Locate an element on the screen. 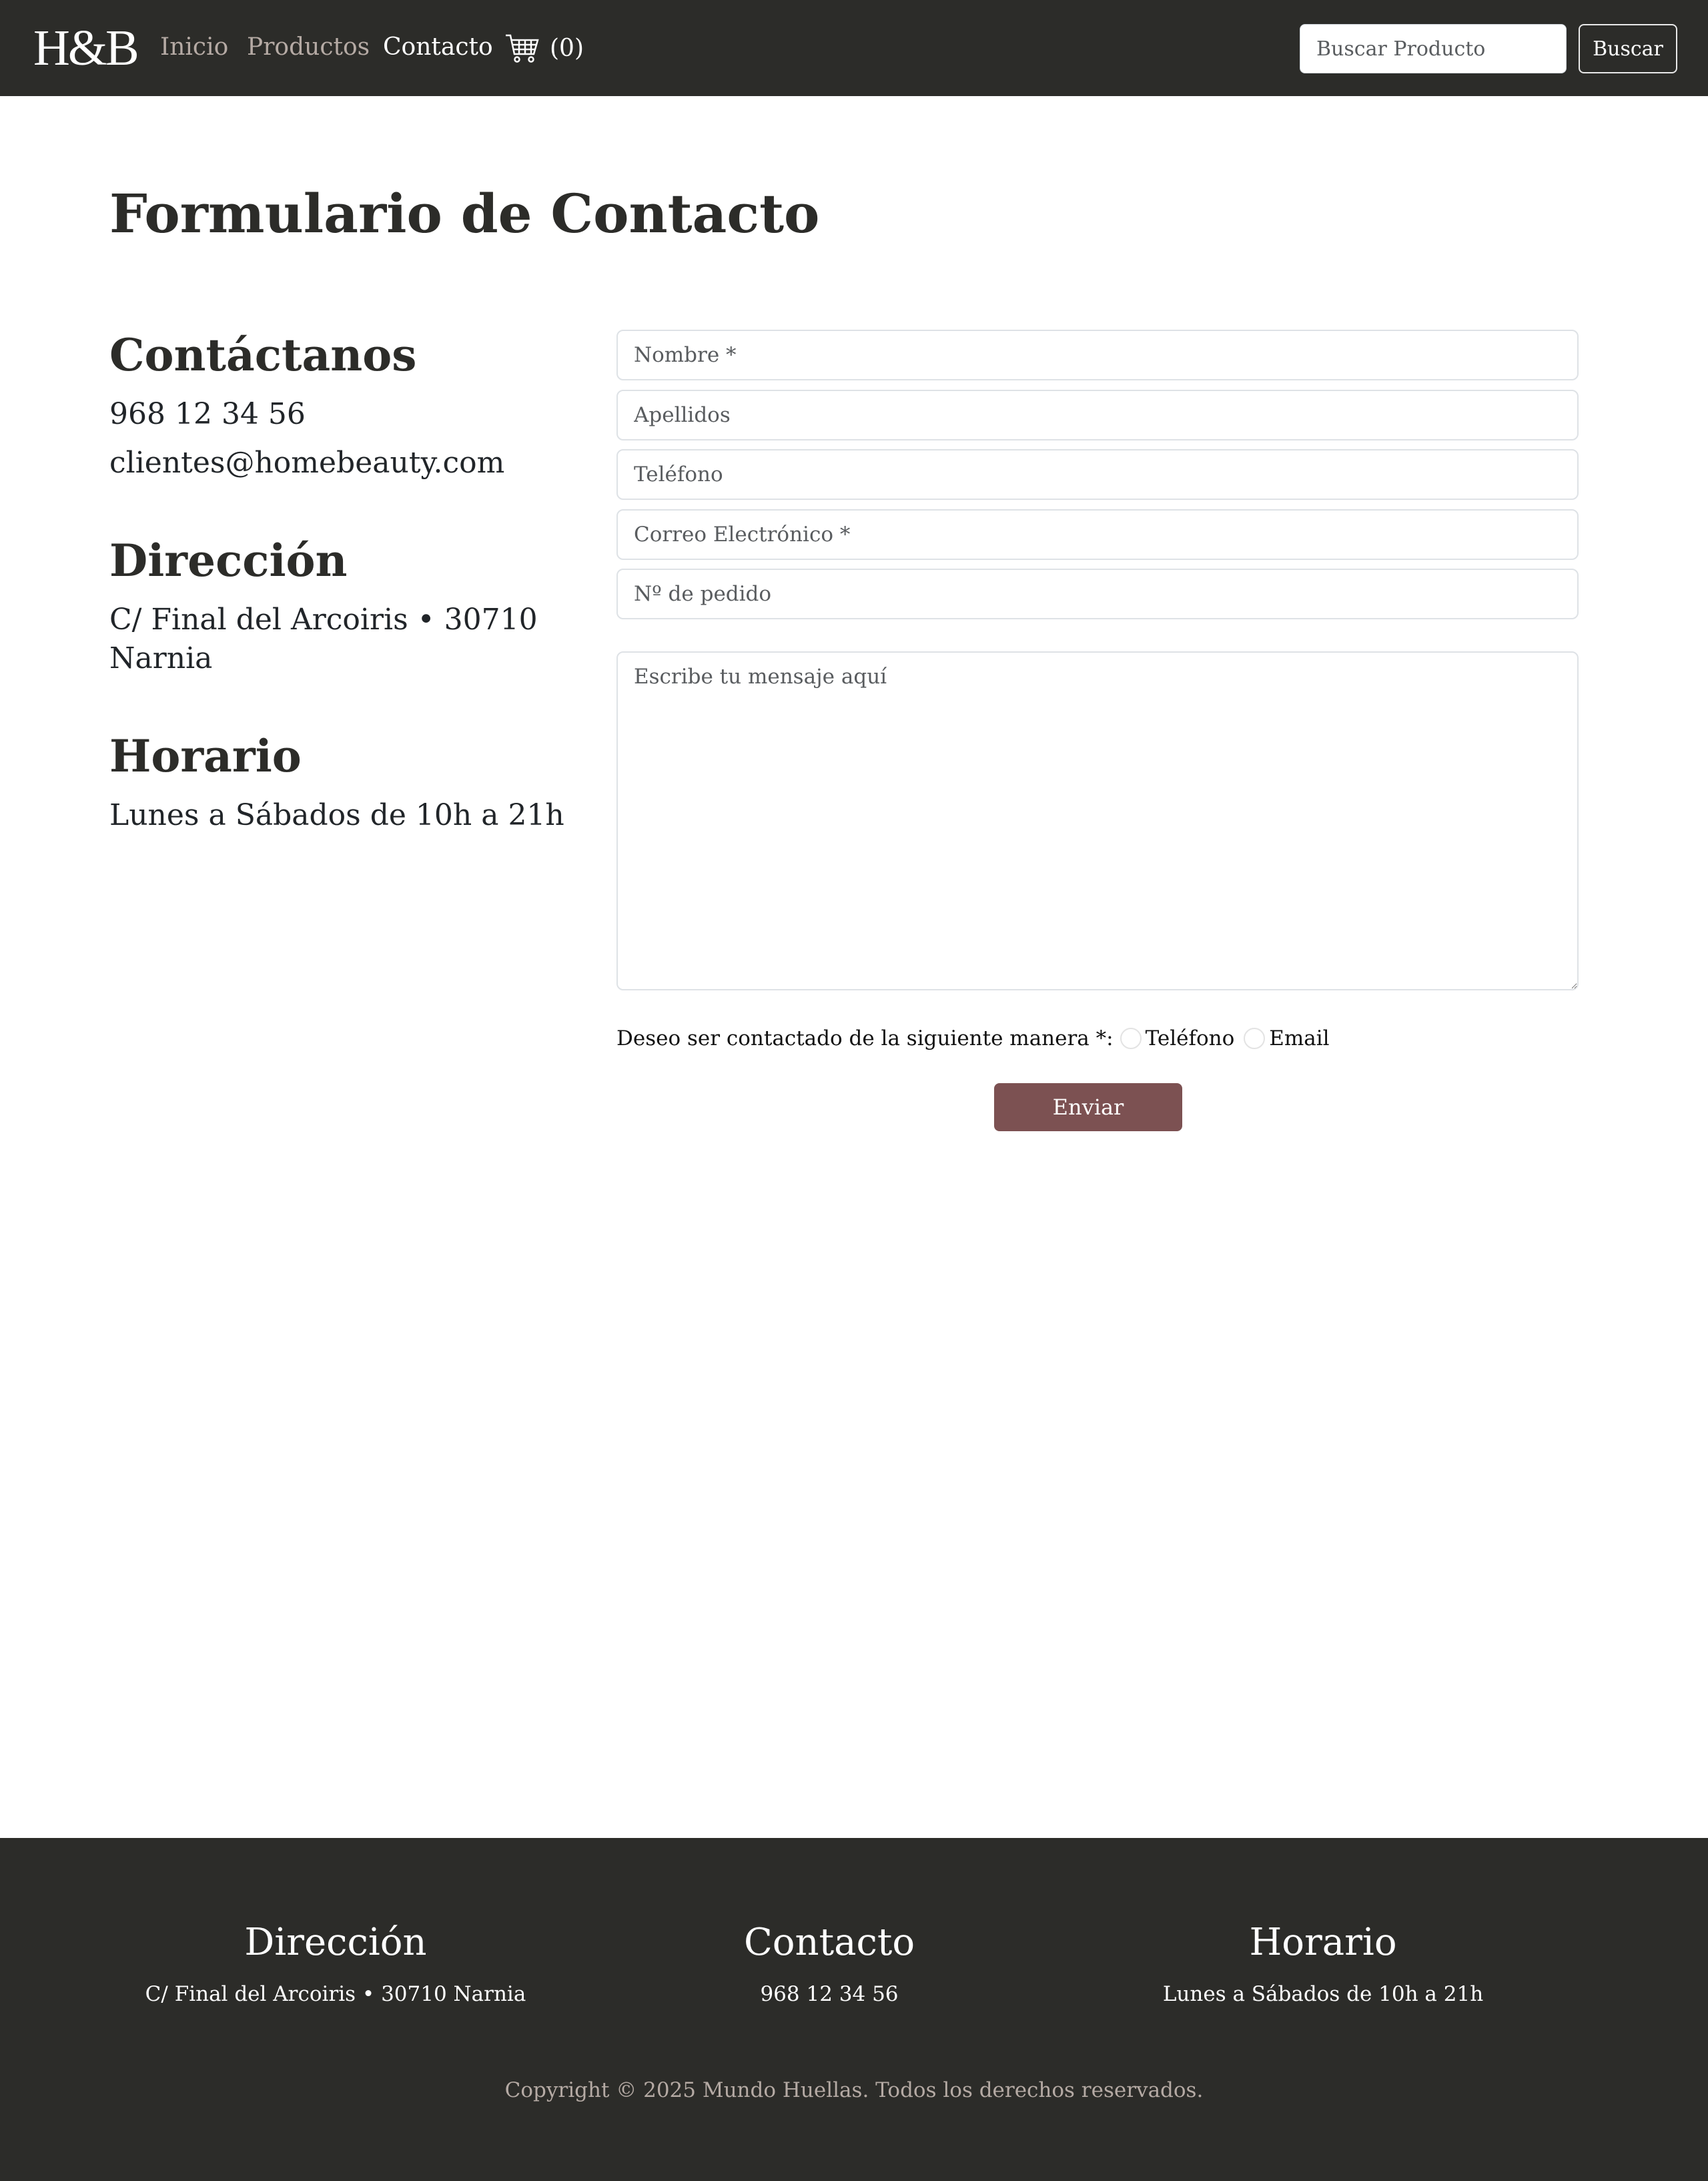 This screenshot has height=2181, width=1708. surname-field is located at coordinates (1098, 415).